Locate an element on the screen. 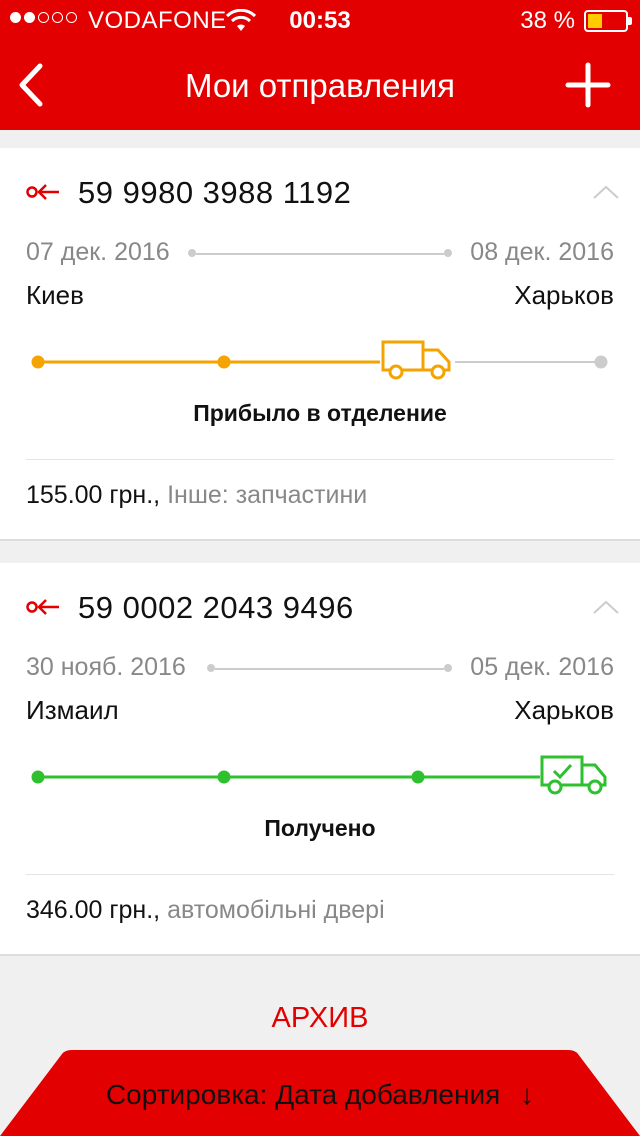 Image resolution: width=640 pixels, height=1136 pixels. tracking-number: 59 9980 3988 1192 is located at coordinates (215, 192).